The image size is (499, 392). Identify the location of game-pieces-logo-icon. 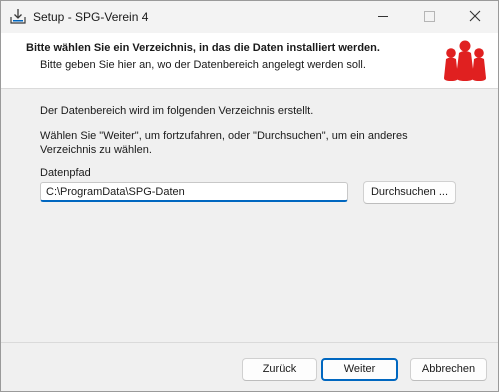
(465, 60).